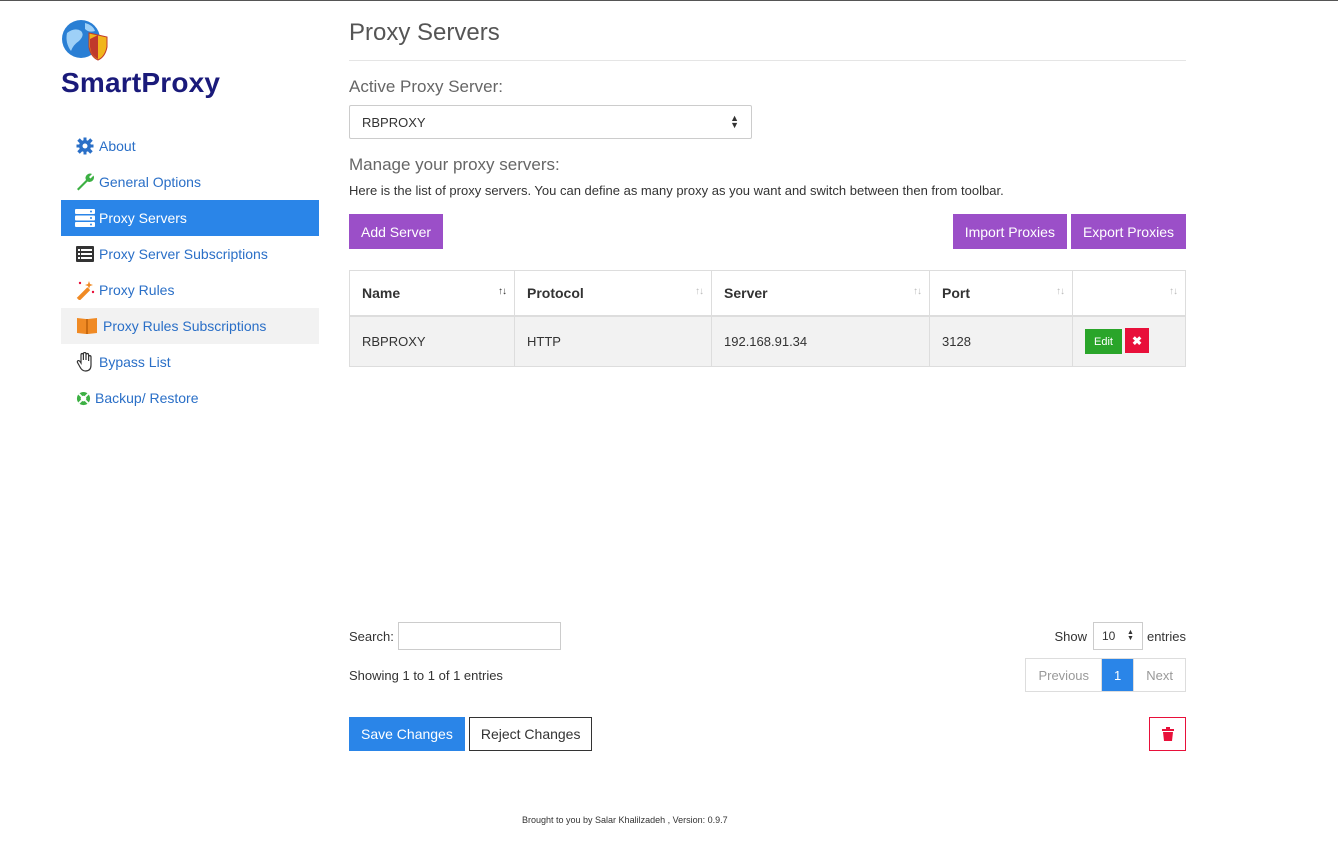 The height and width of the screenshot is (848, 1338). What do you see at coordinates (555, 292) in the screenshot?
I see `column-header-label: Protocol` at bounding box center [555, 292].